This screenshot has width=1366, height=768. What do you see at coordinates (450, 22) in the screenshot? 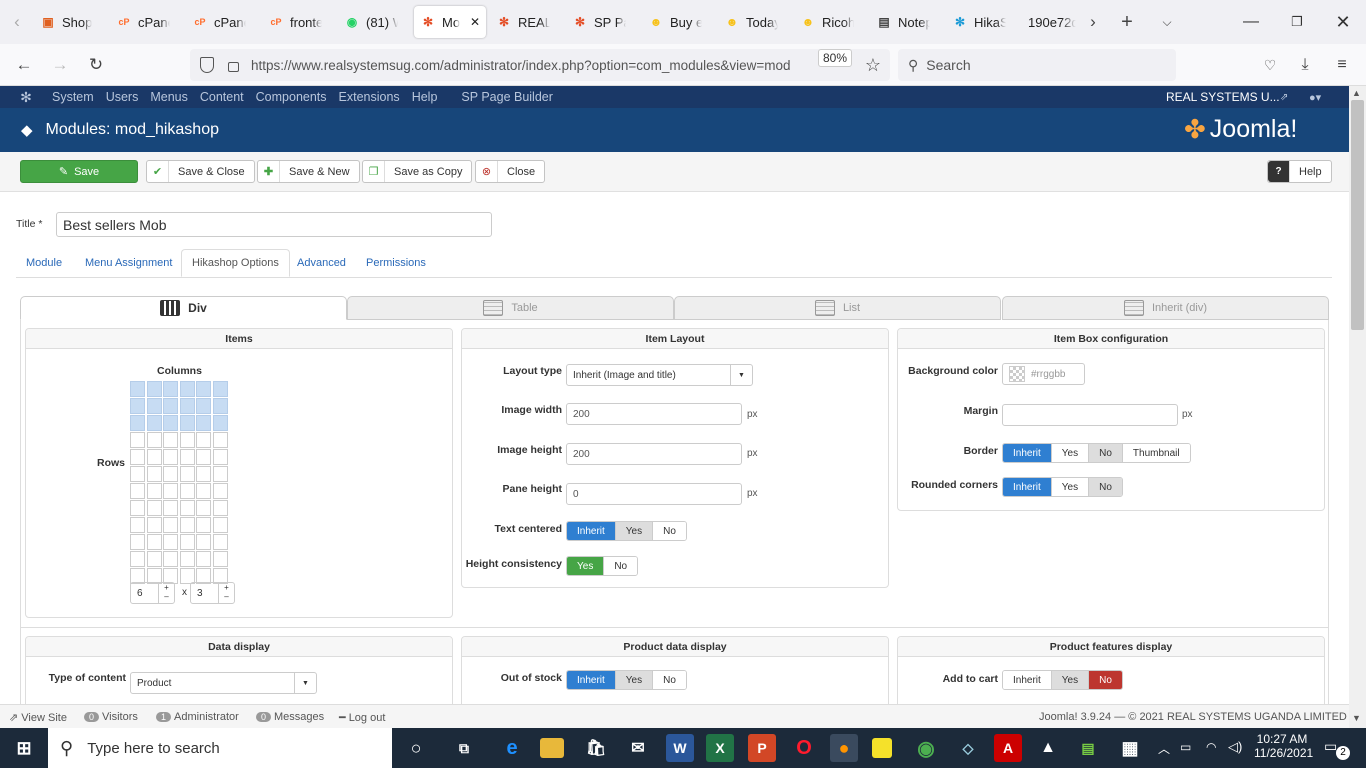
I see `browser-tab: ✻ Mo ✕` at bounding box center [450, 22].